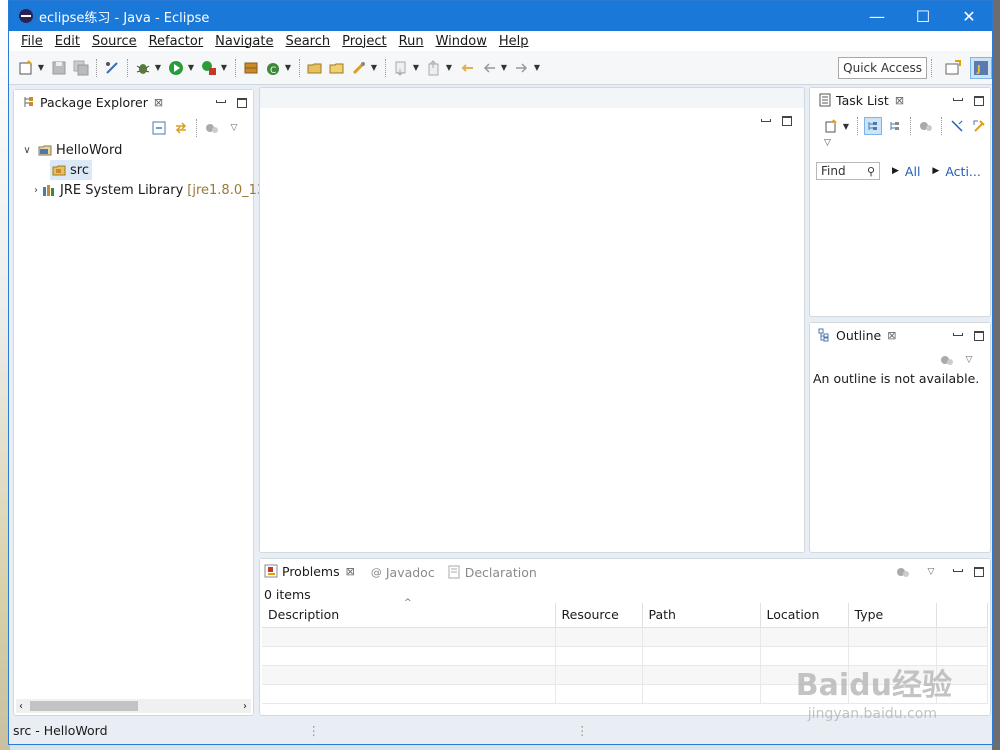 This screenshot has height=750, width=1000. What do you see at coordinates (401, 572) in the screenshot?
I see `tab-javadoc: @ Javadoc` at bounding box center [401, 572].